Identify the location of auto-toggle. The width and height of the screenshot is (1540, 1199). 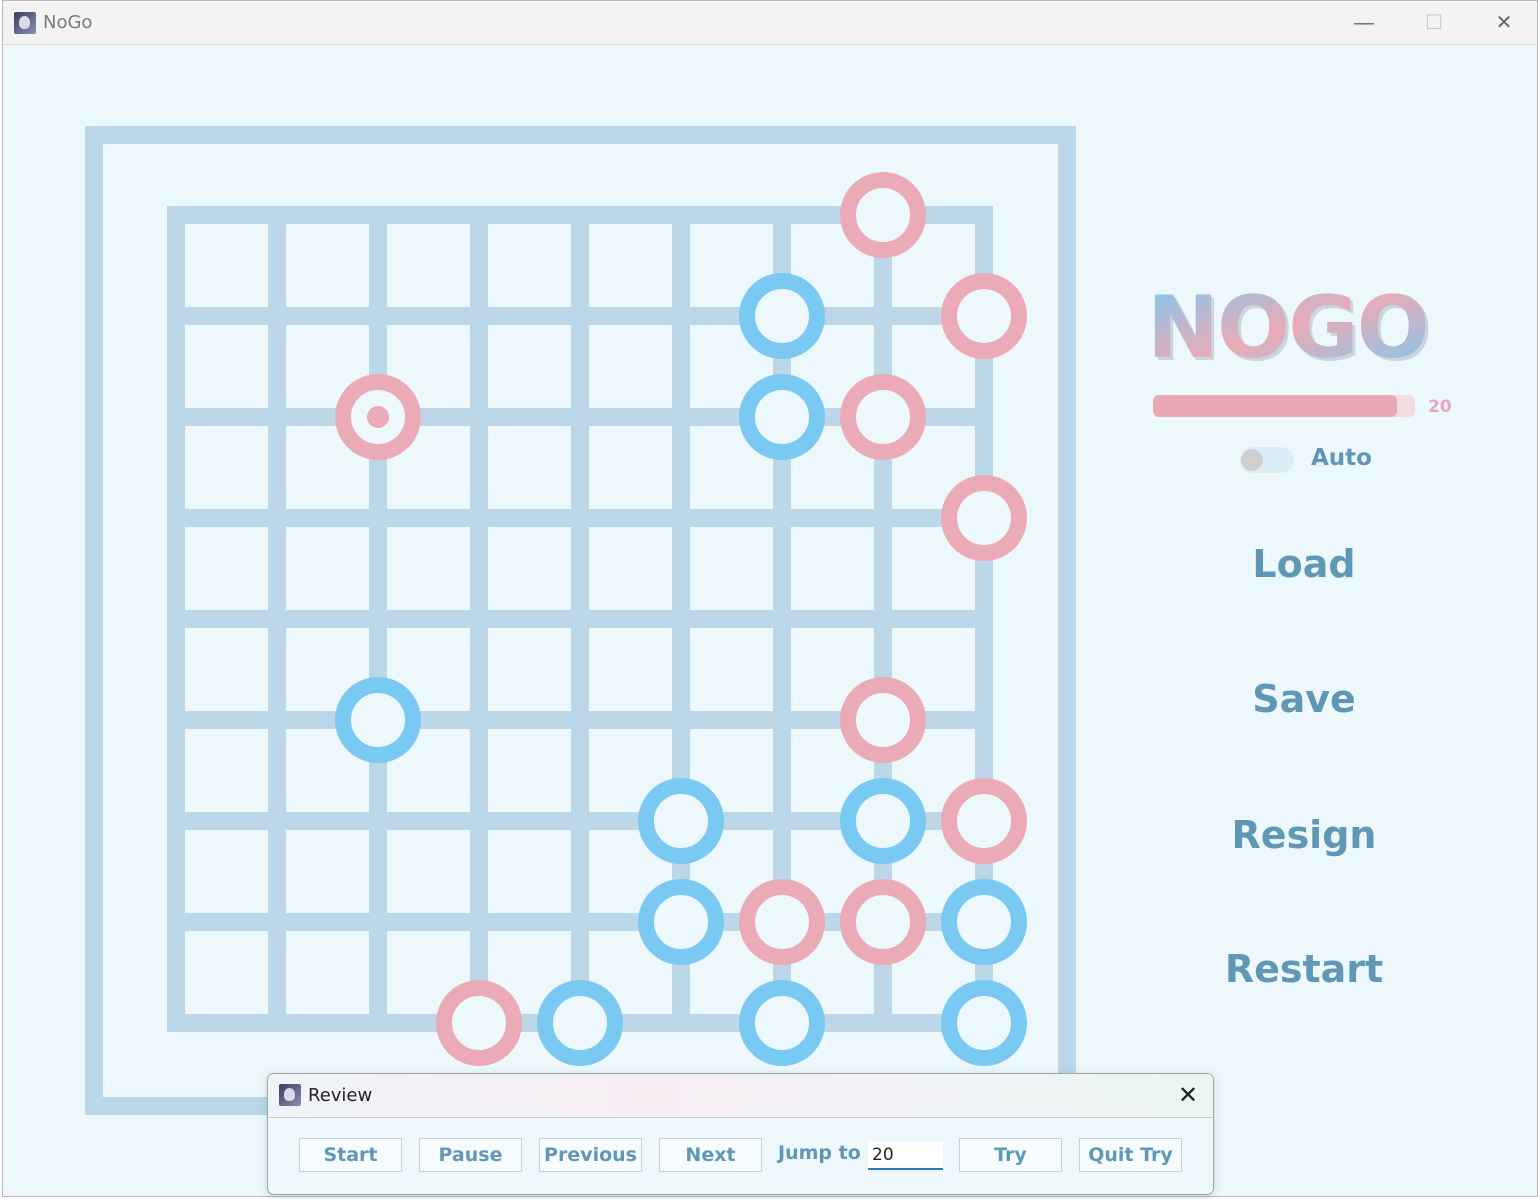
(1267, 460).